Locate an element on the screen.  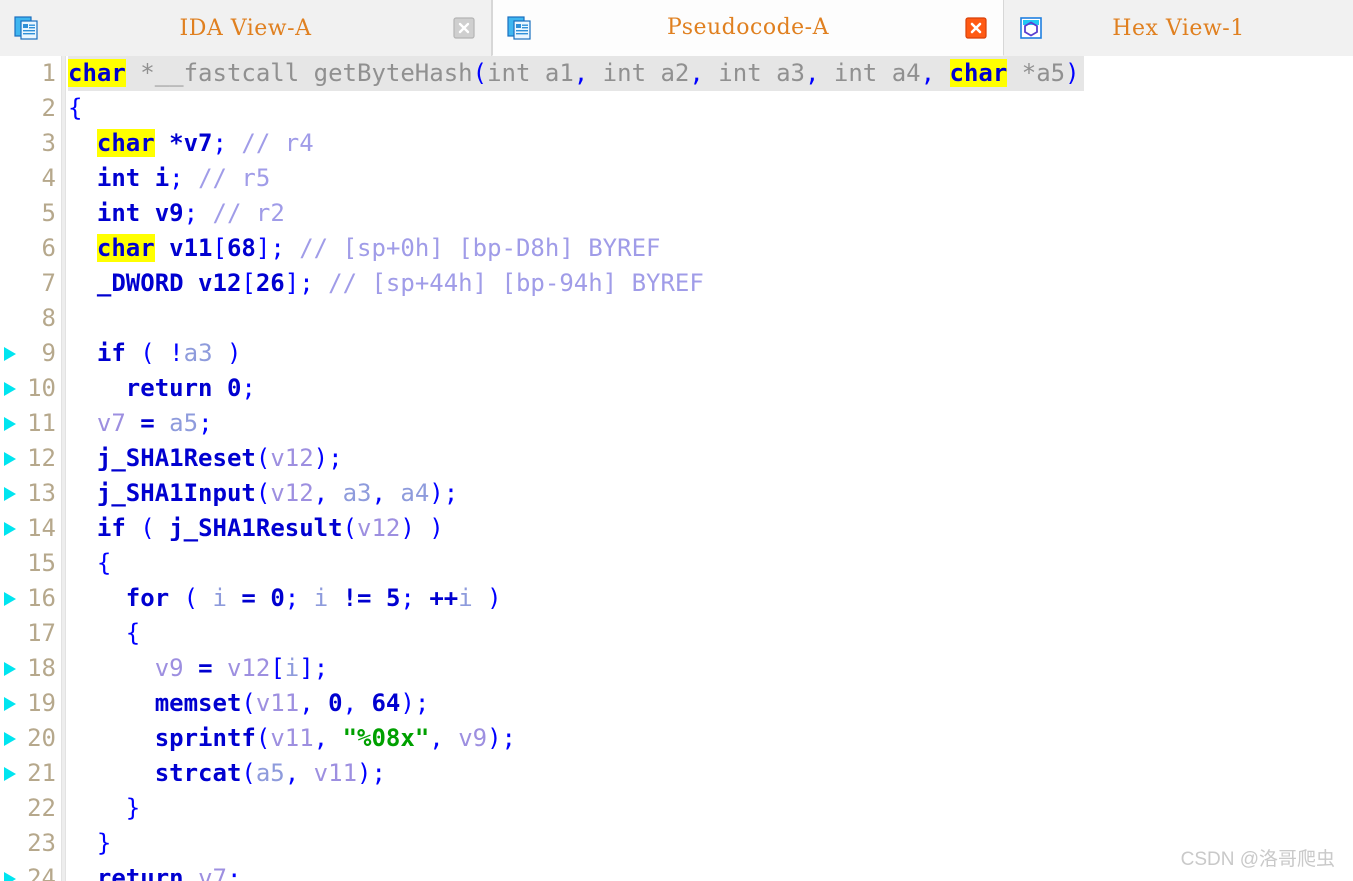
tab-label-hex-view-1: Hex View-1 is located at coordinates (1178, 28).